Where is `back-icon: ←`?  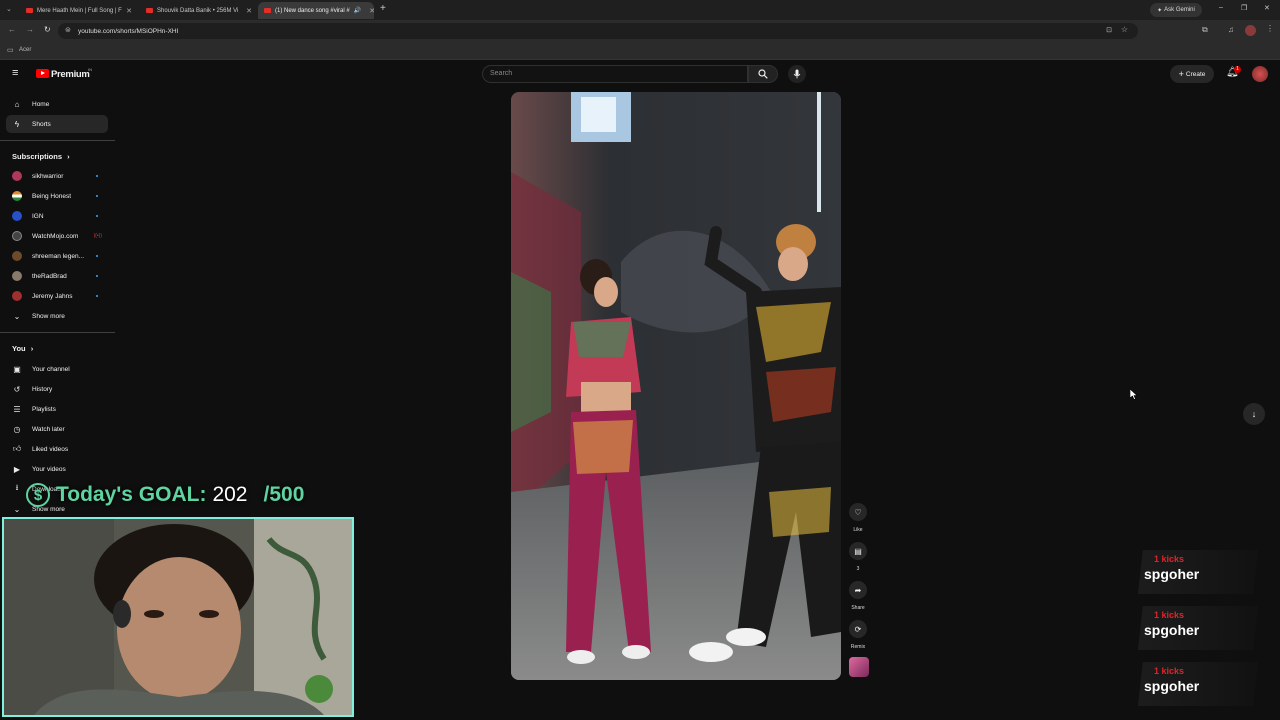 back-icon: ← is located at coordinates (12, 29).